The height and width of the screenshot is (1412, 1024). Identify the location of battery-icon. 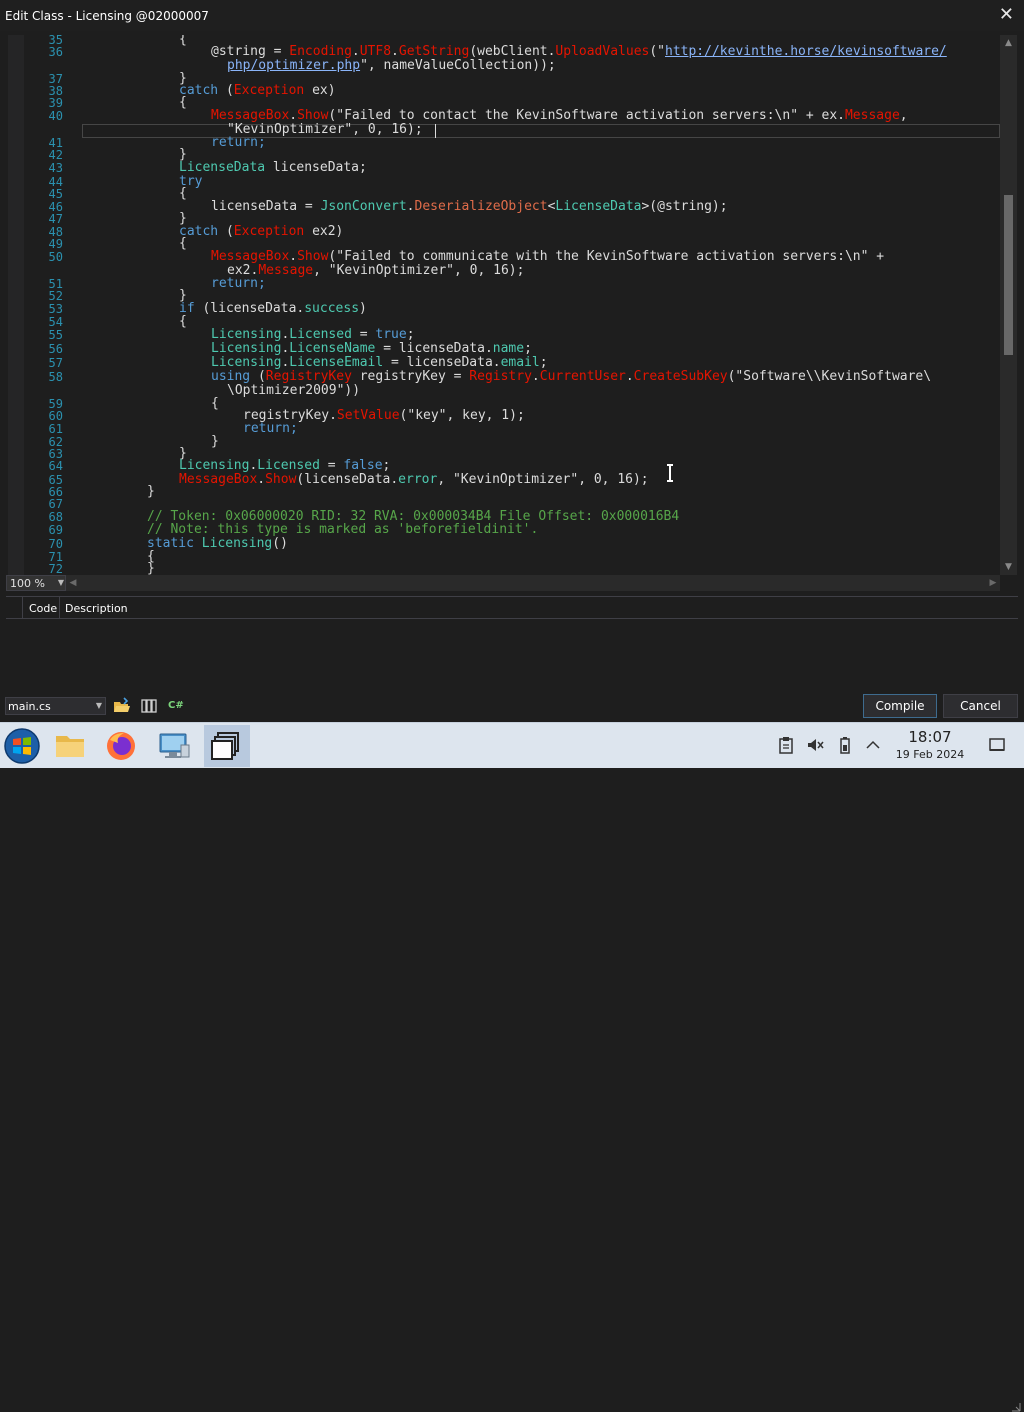
(845, 745).